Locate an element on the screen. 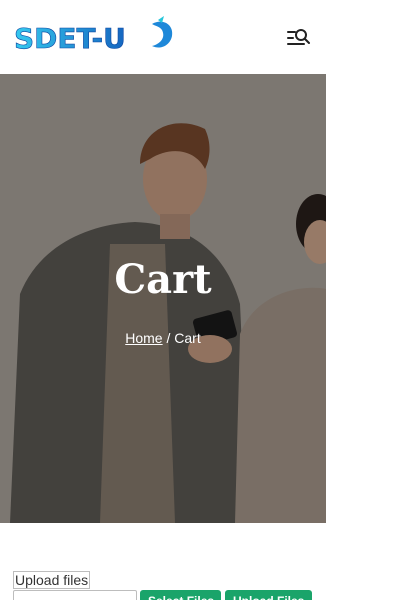  breadcrumb-current: Cart is located at coordinates (187, 338).